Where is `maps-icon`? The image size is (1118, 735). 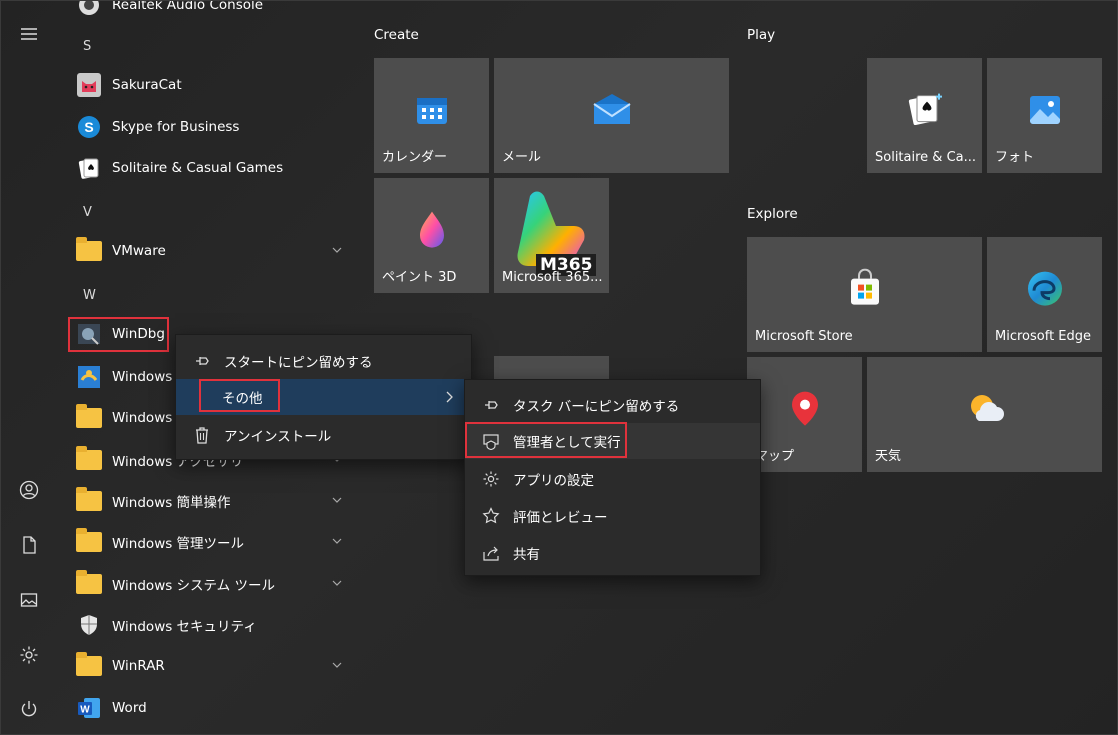
maps-icon is located at coordinates (805, 410).